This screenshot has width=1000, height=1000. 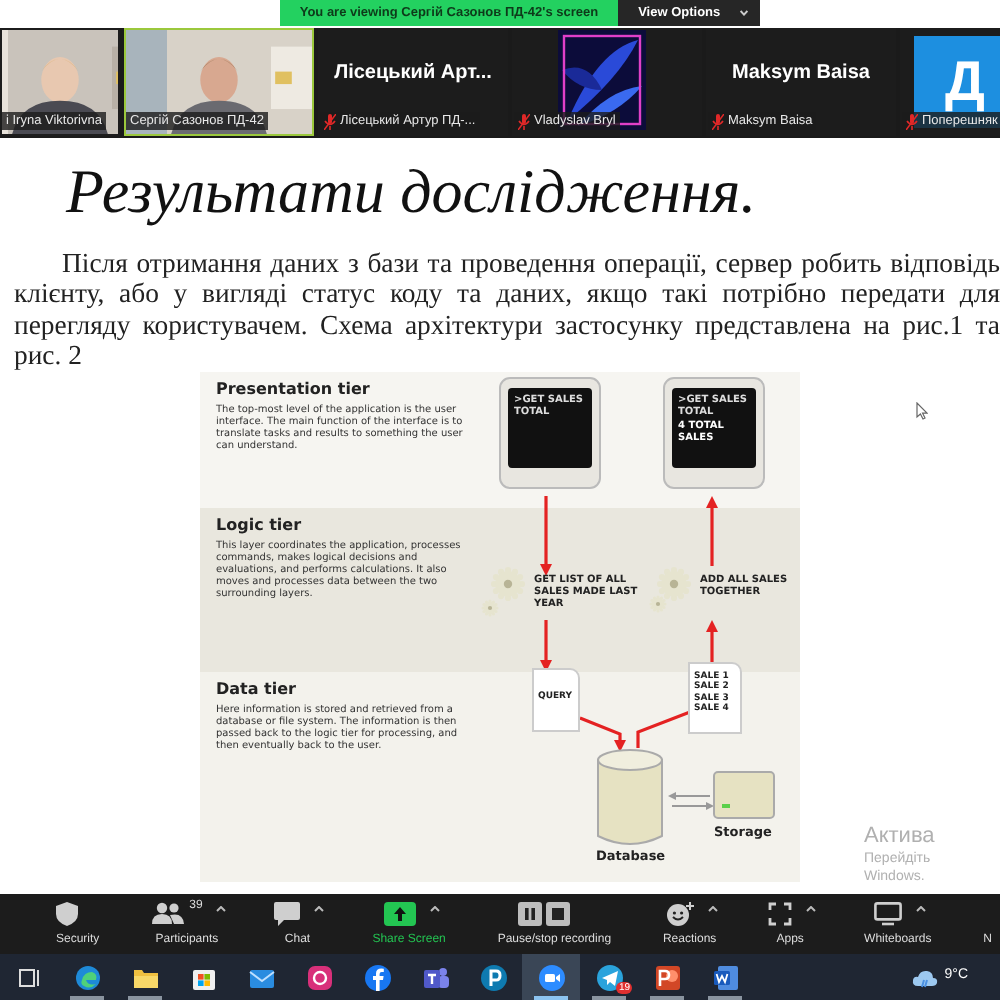 What do you see at coordinates (544, 913) in the screenshot?
I see `pause-stop-icon` at bounding box center [544, 913].